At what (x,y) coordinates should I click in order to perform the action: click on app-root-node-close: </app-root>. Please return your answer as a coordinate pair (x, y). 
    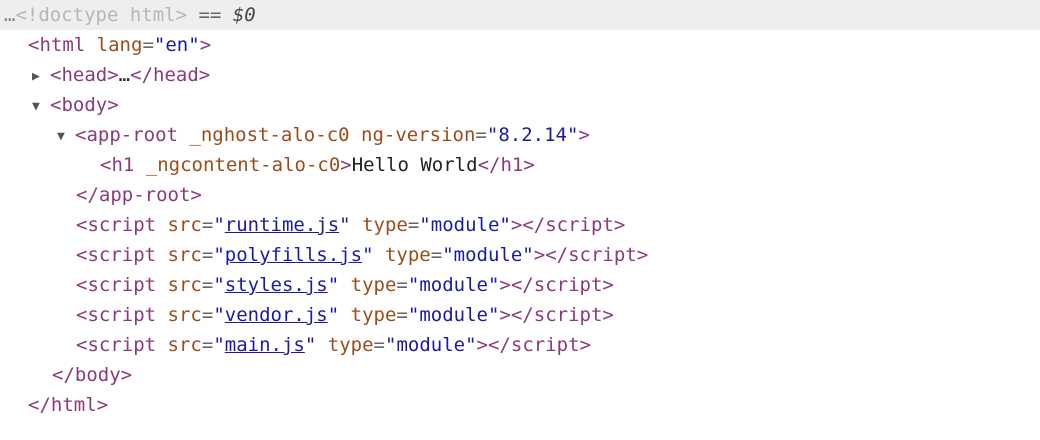
    Looking at the image, I should click on (520, 195).